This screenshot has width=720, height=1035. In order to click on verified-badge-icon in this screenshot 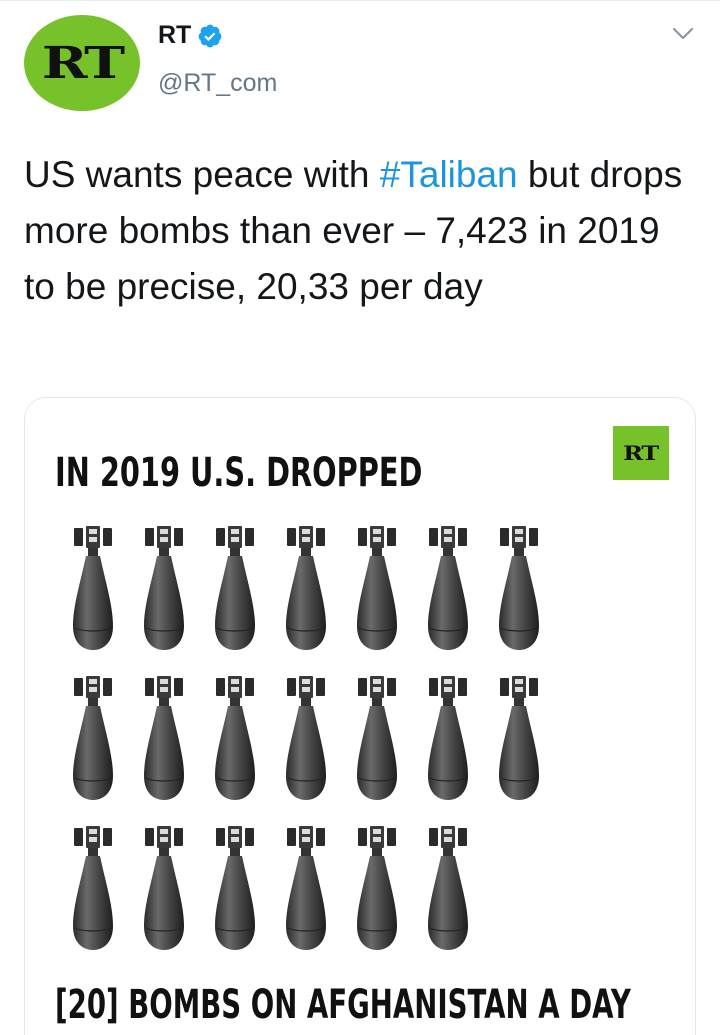, I will do `click(210, 35)`.